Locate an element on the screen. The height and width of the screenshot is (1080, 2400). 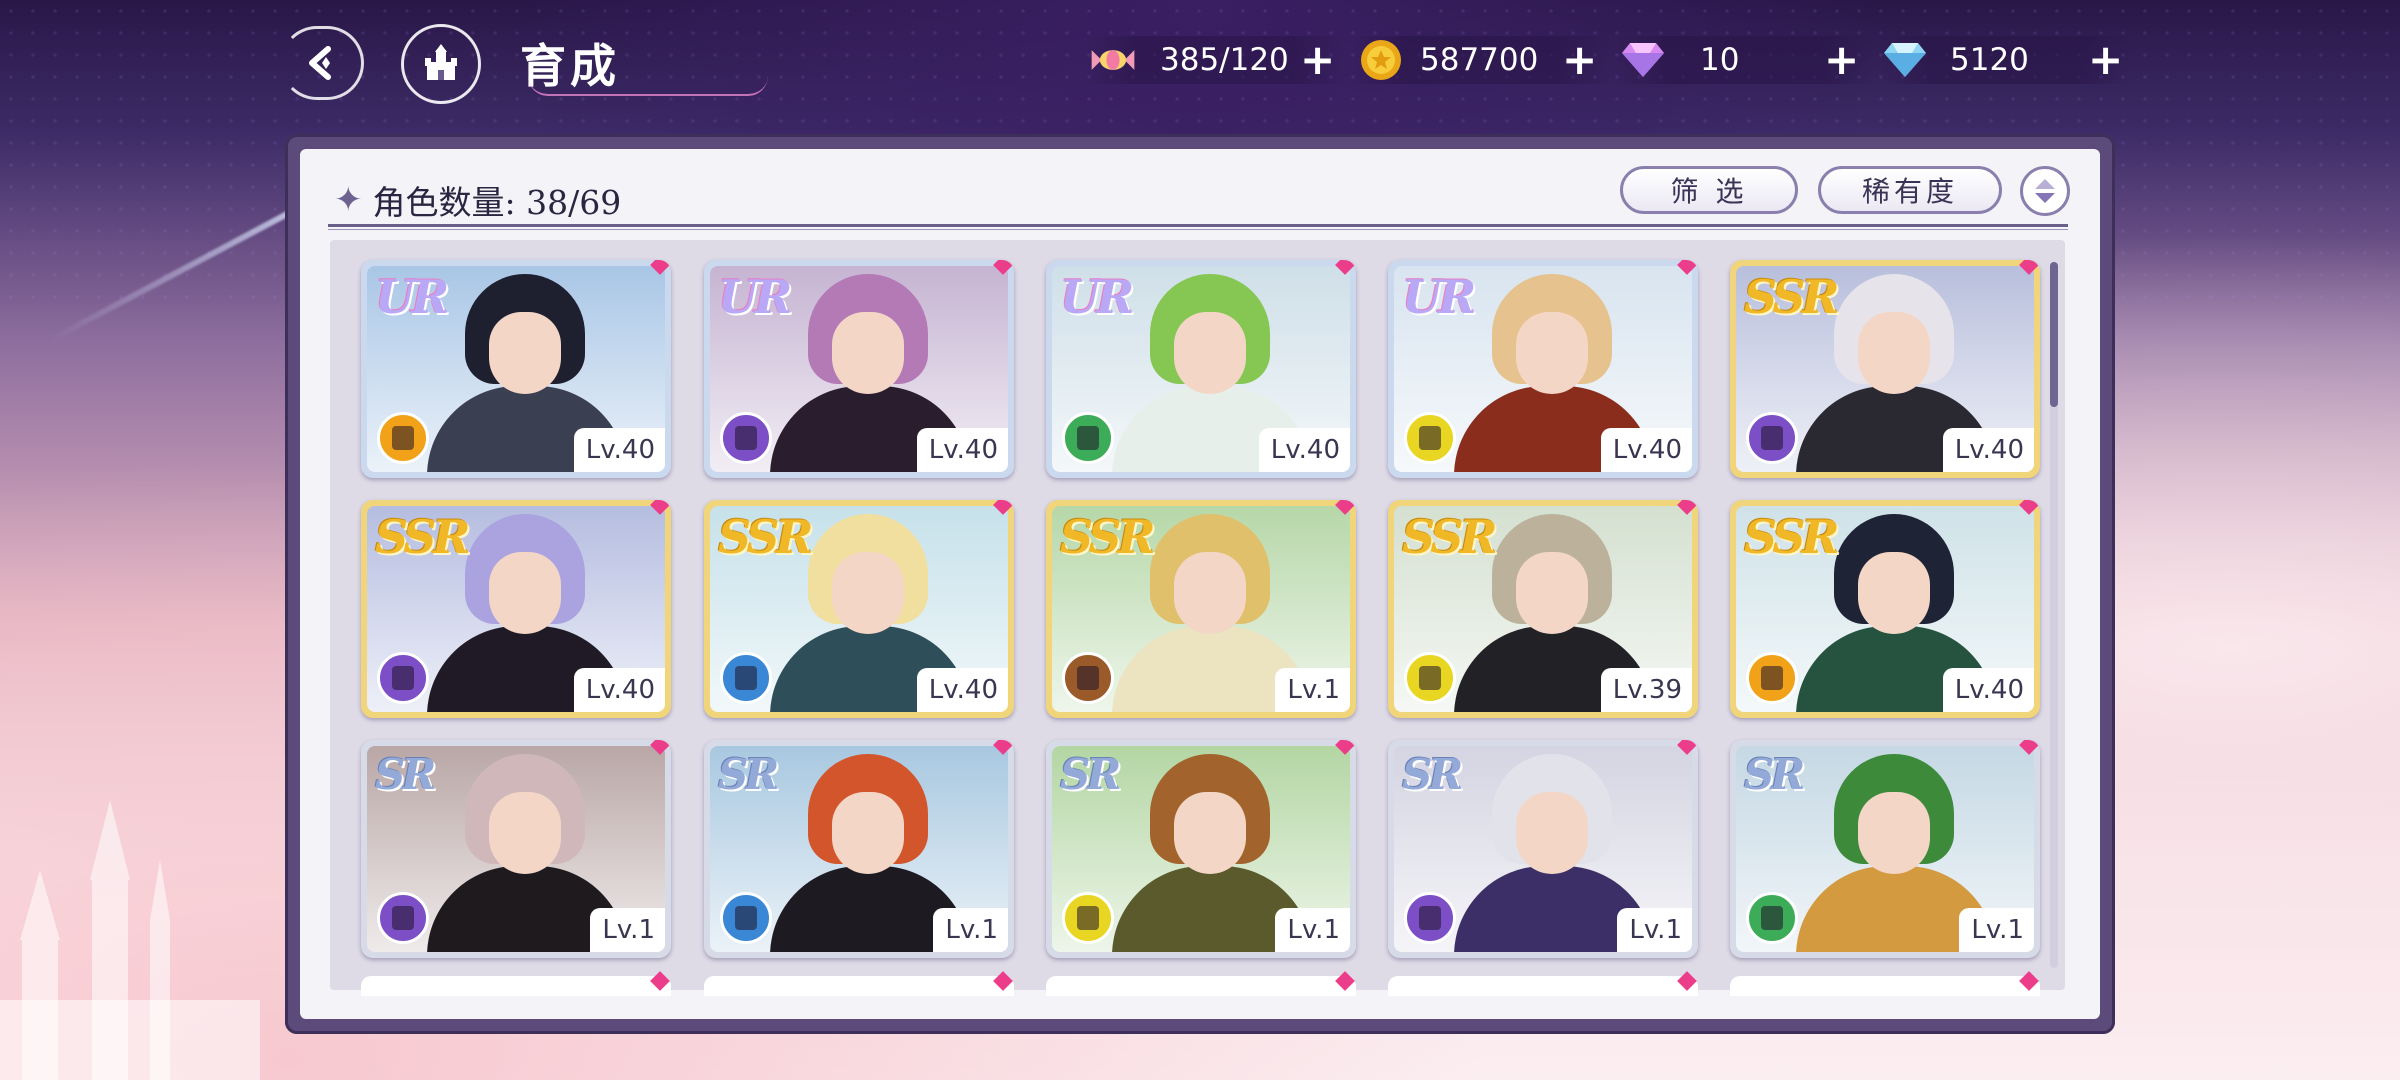
castle-silhouette is located at coordinates (130, 940).